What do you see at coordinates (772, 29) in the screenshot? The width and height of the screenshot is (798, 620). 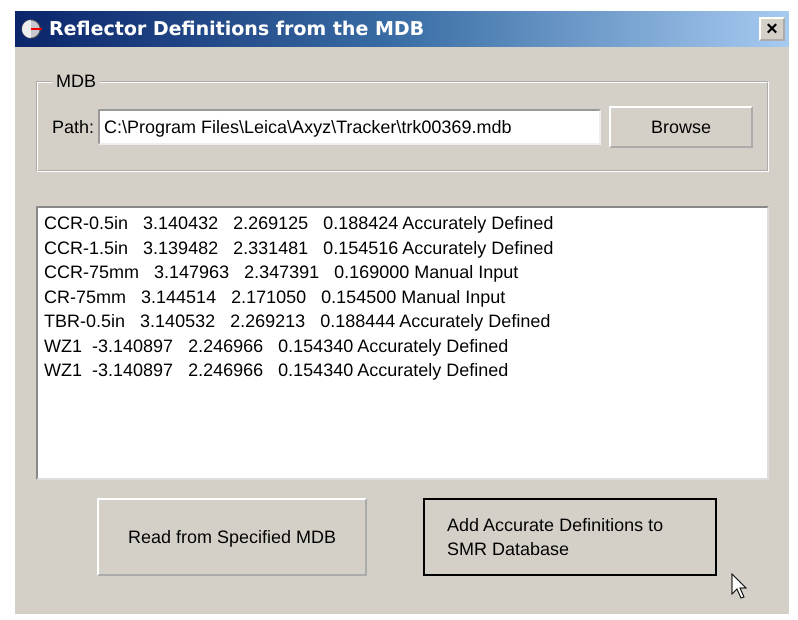 I see `close-button: ×` at bounding box center [772, 29].